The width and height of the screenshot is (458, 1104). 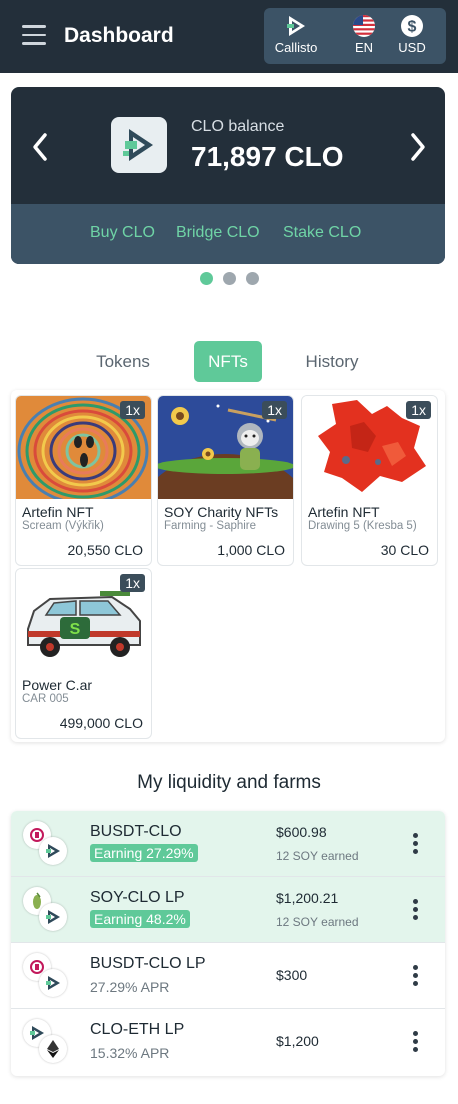 I want to click on nft-subtitle: Farming - Saphire, so click(x=210, y=526).